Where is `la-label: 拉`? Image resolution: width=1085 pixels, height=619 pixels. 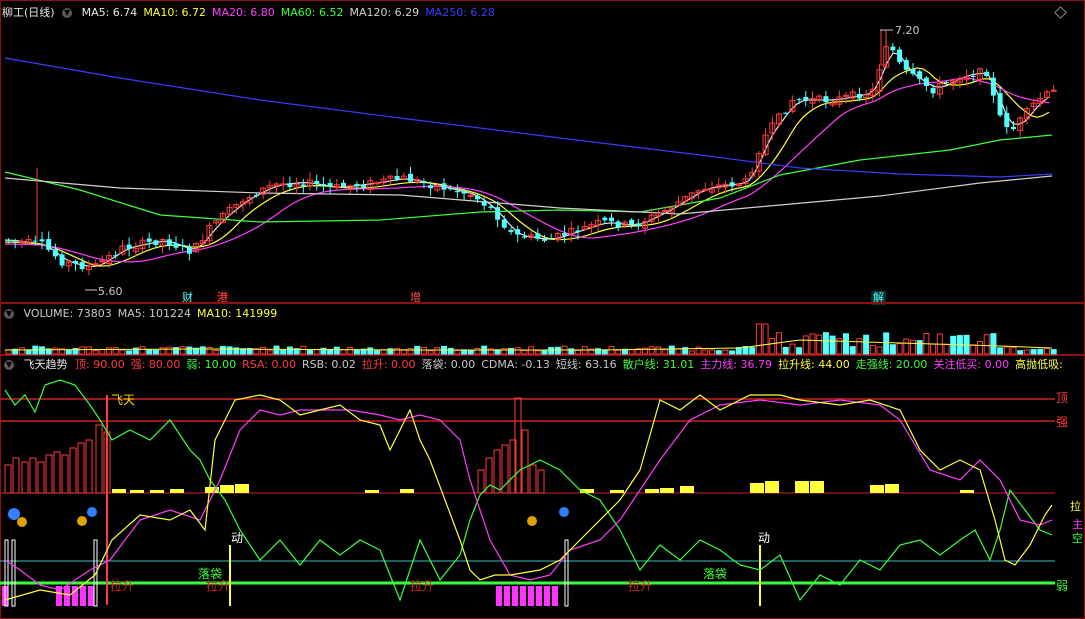 la-label: 拉 is located at coordinates (1075, 506).